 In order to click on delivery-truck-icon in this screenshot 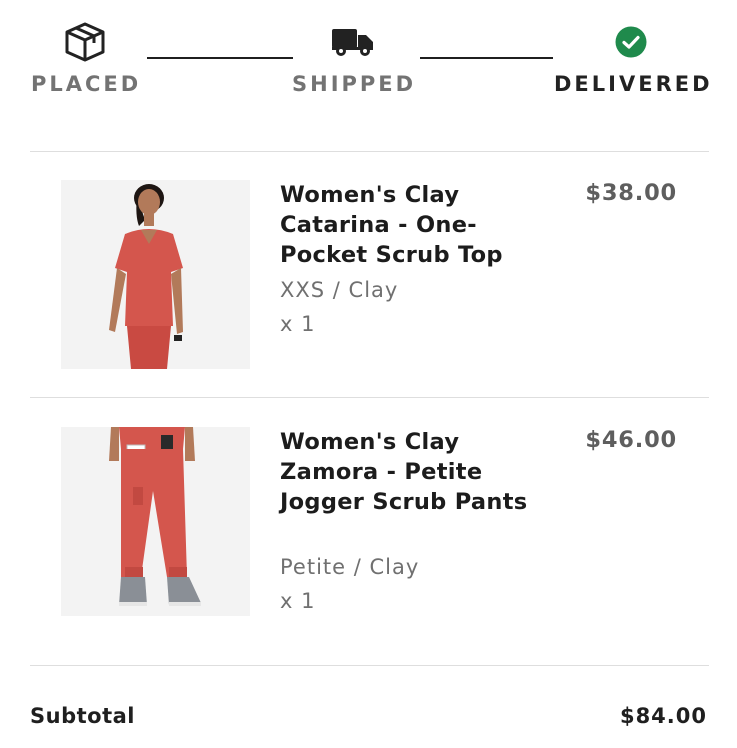, I will do `click(353, 42)`.